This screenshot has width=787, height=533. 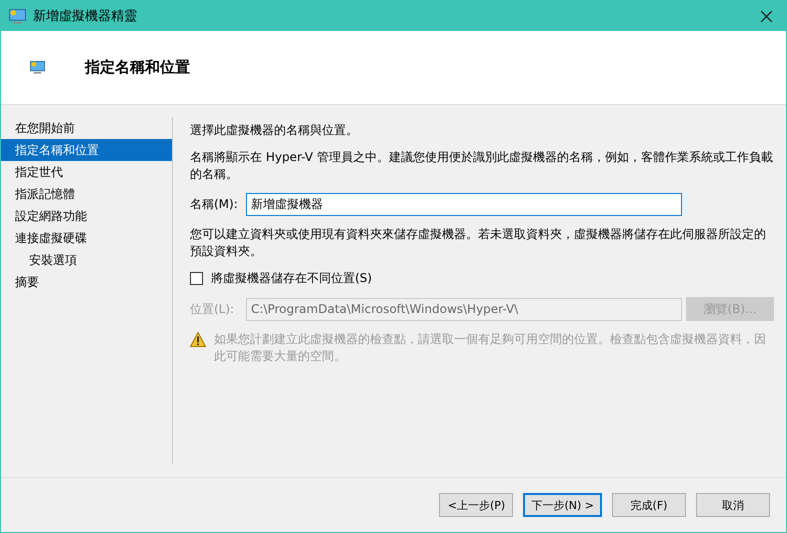 I want to click on instruction-text: 選擇此虛擬機器的名稱與位置。, so click(x=274, y=130).